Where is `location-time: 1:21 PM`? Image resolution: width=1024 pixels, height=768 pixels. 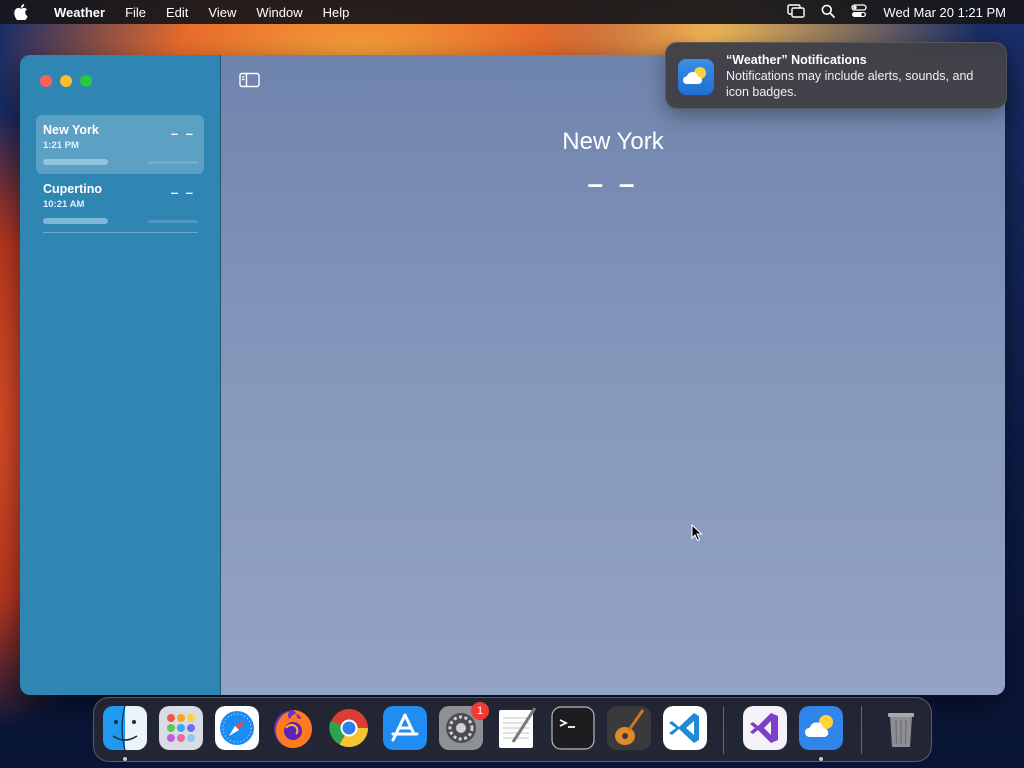 location-time: 1:21 PM is located at coordinates (61, 145).